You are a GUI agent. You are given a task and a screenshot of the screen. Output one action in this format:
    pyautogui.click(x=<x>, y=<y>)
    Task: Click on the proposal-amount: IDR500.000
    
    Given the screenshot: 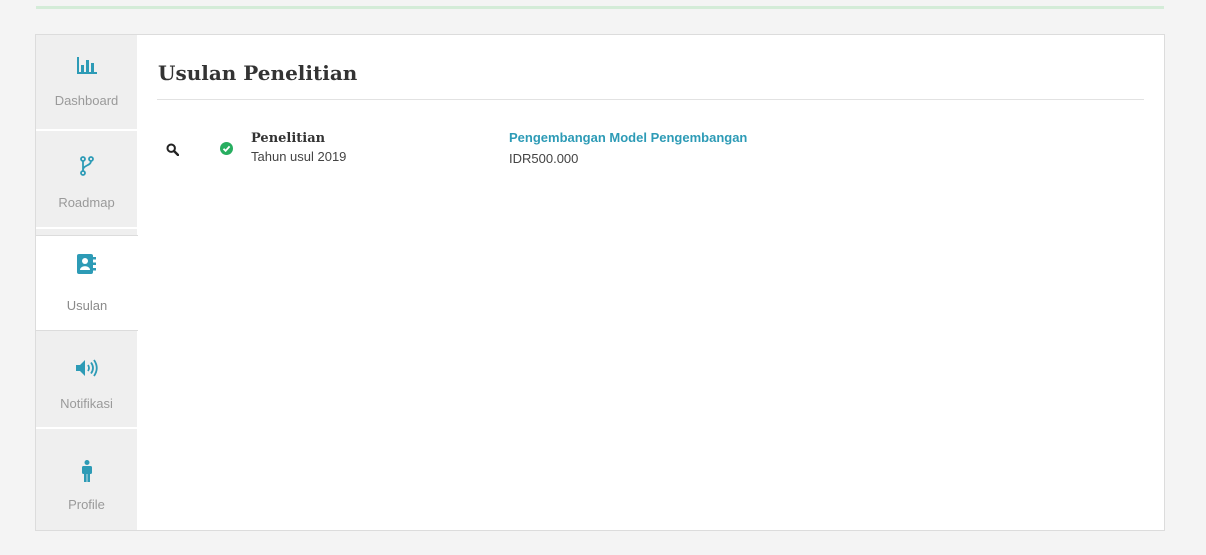 What is the action you would take?
    pyautogui.click(x=544, y=158)
    